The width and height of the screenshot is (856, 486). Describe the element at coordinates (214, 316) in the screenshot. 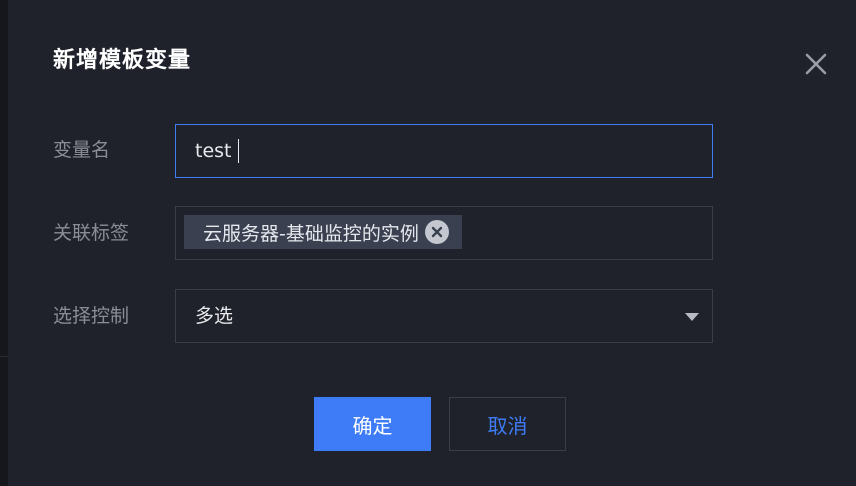

I see `select-control-value: 多选` at that location.